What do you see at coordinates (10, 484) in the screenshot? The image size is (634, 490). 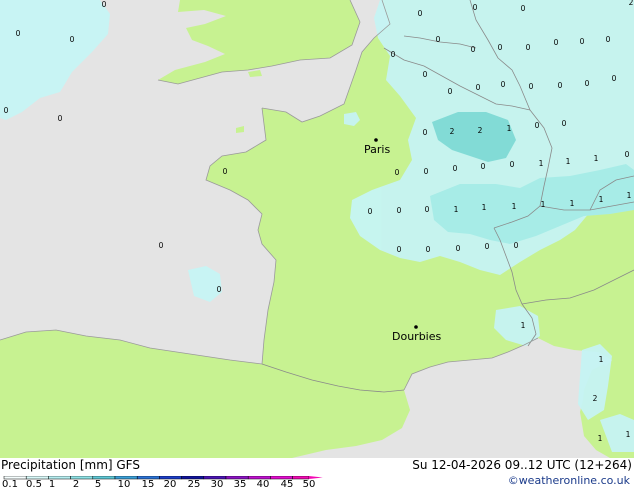 I see `legend-tick-label: 0.1` at bounding box center [10, 484].